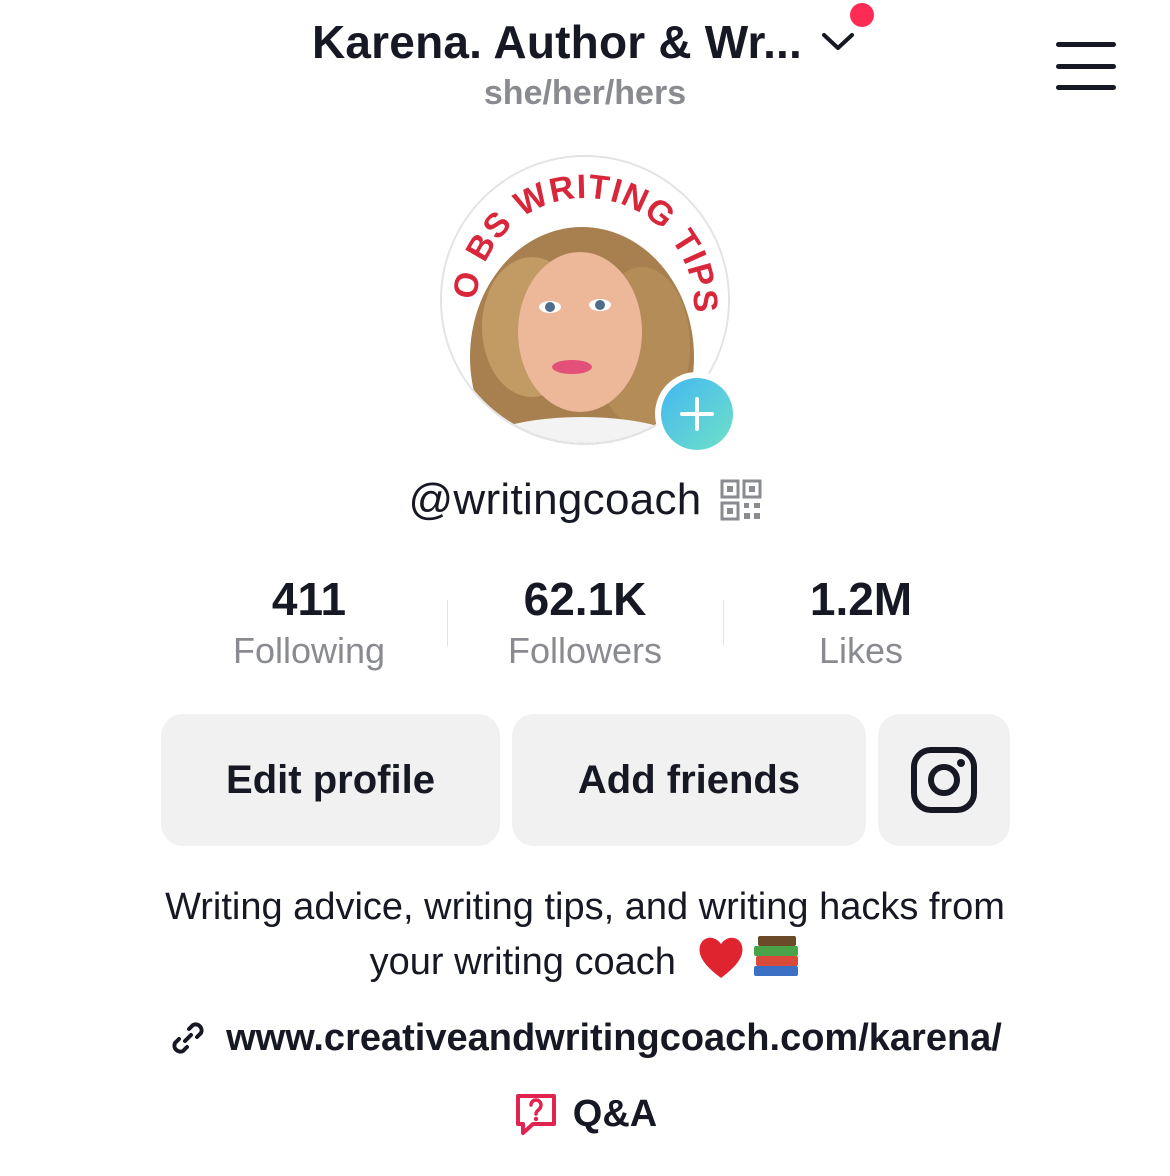  Describe the element at coordinates (309, 599) in the screenshot. I see `stat-value: 411` at that location.